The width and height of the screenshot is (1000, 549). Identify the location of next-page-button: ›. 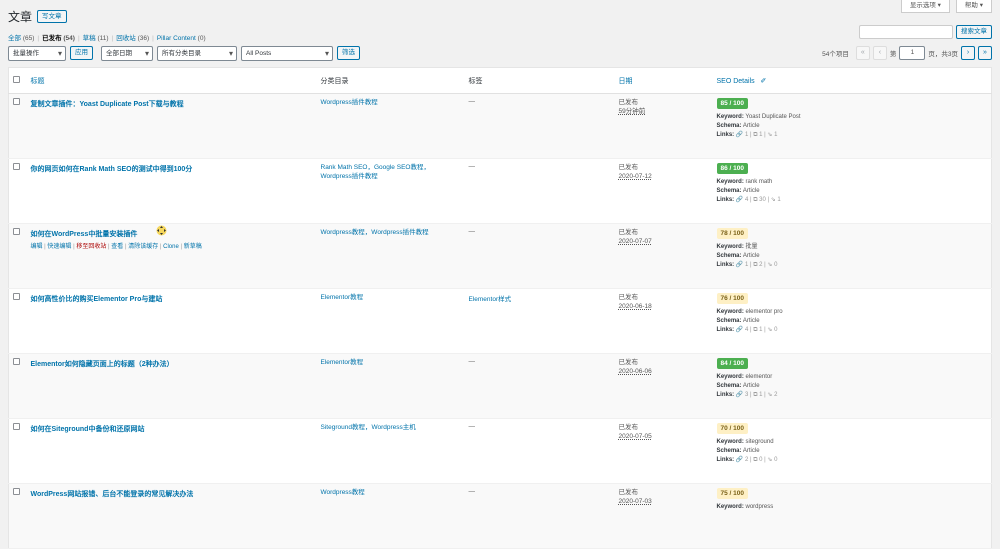
(968, 53).